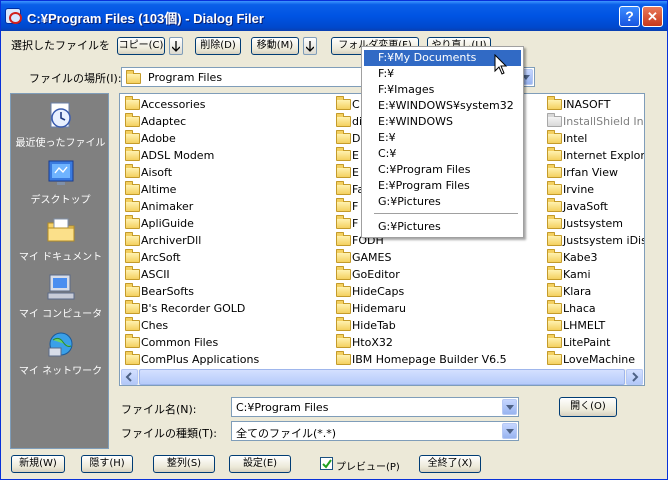 The width and height of the screenshot is (668, 480). Describe the element at coordinates (190, 172) in the screenshot. I see `list-item: Aisoft` at that location.